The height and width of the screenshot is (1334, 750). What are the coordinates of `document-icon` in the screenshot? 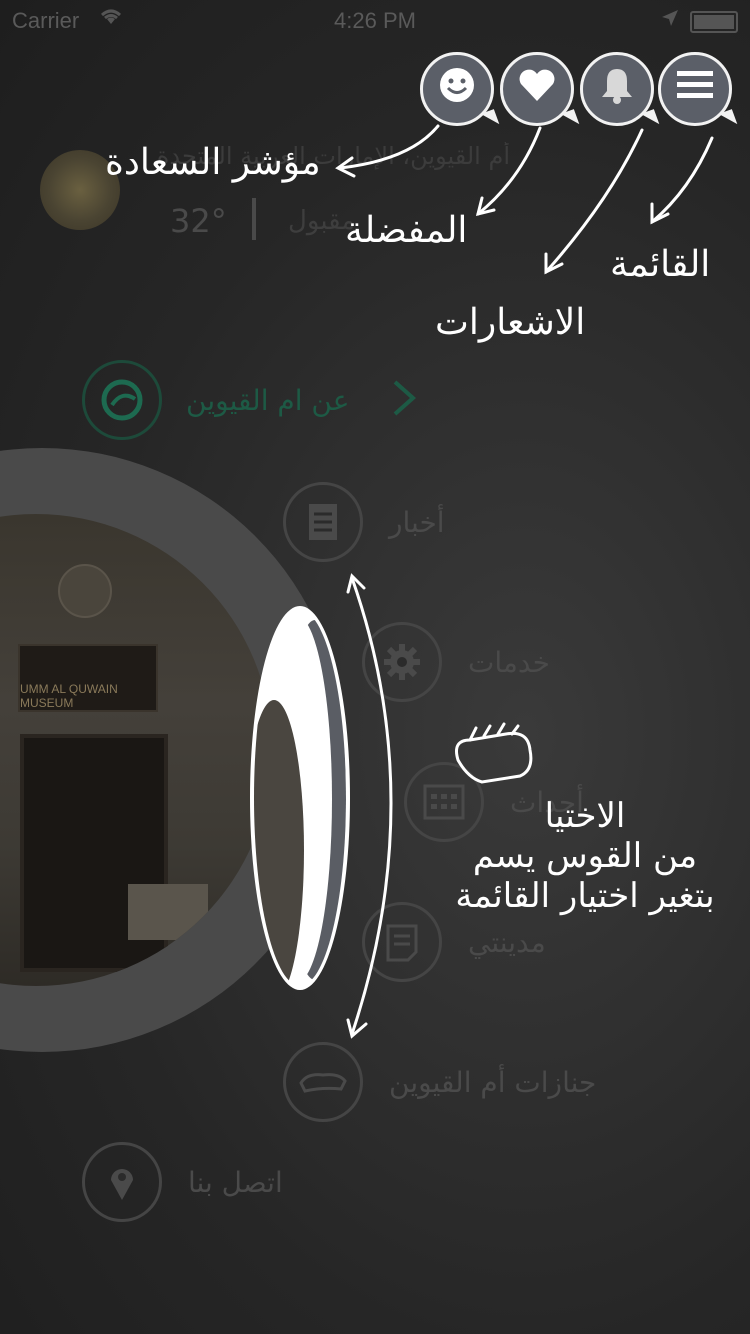 It's located at (323, 522).